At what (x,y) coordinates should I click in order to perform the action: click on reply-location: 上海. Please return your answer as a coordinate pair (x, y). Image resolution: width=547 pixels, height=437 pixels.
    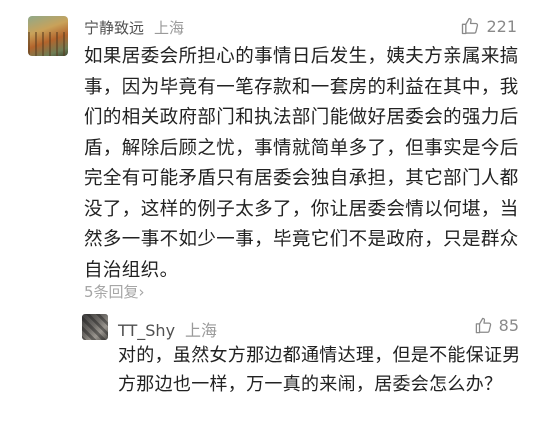
    Looking at the image, I should click on (201, 330).